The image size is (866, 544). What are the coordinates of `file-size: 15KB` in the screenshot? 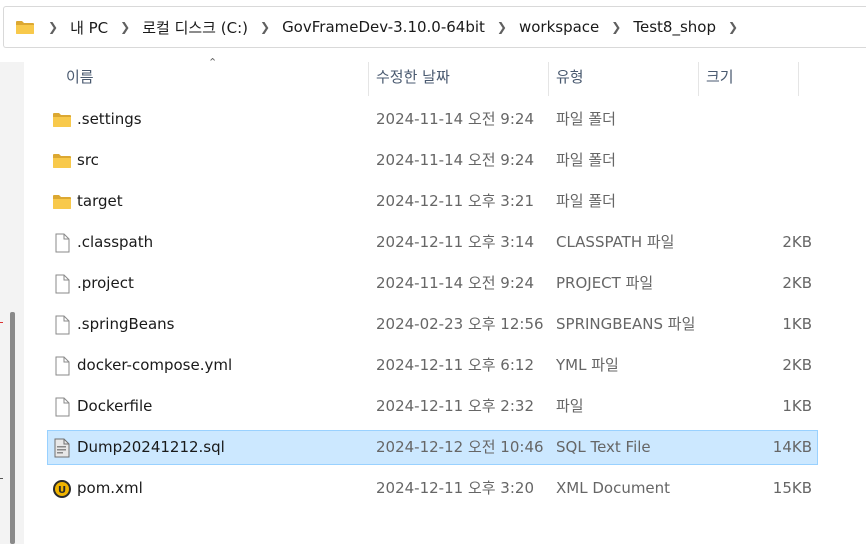 It's located at (792, 488).